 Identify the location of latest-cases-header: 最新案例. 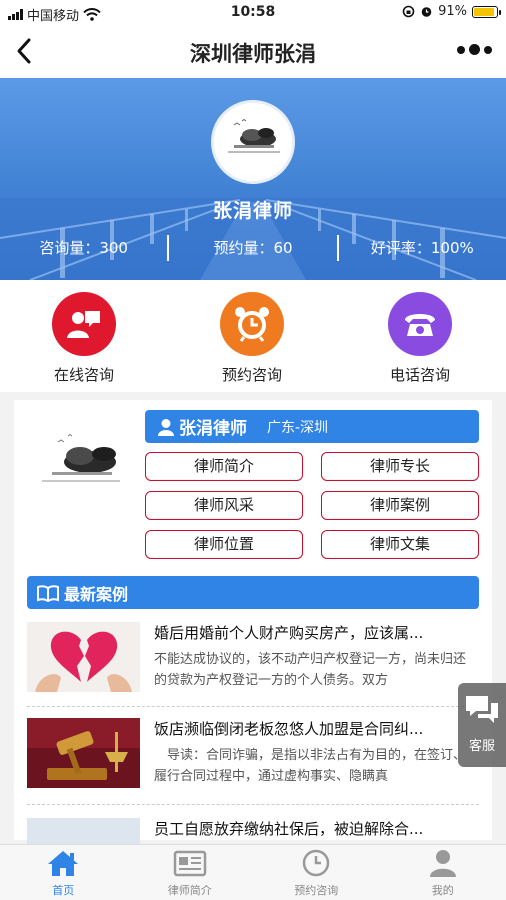
(253, 592).